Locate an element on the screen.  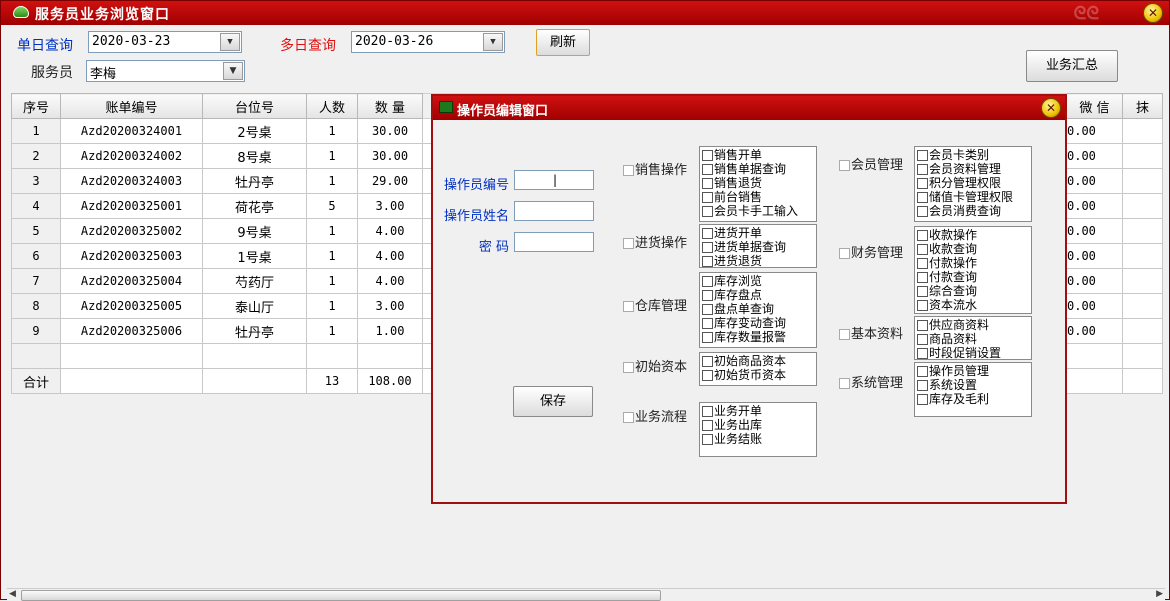
col-header-bill: 账单编号 is located at coordinates (131, 106).